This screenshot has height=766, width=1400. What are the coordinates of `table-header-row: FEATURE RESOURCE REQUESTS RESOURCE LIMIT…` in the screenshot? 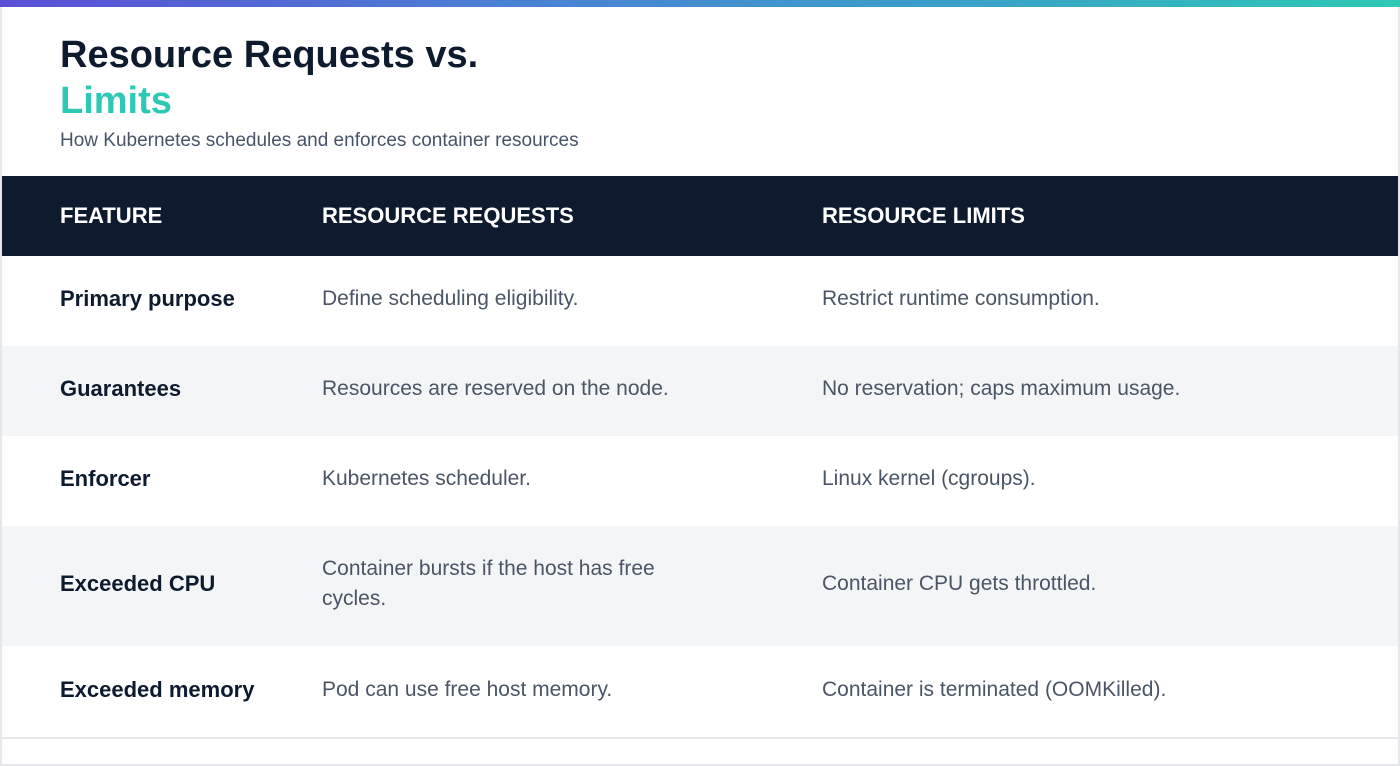 It's located at (700, 216).